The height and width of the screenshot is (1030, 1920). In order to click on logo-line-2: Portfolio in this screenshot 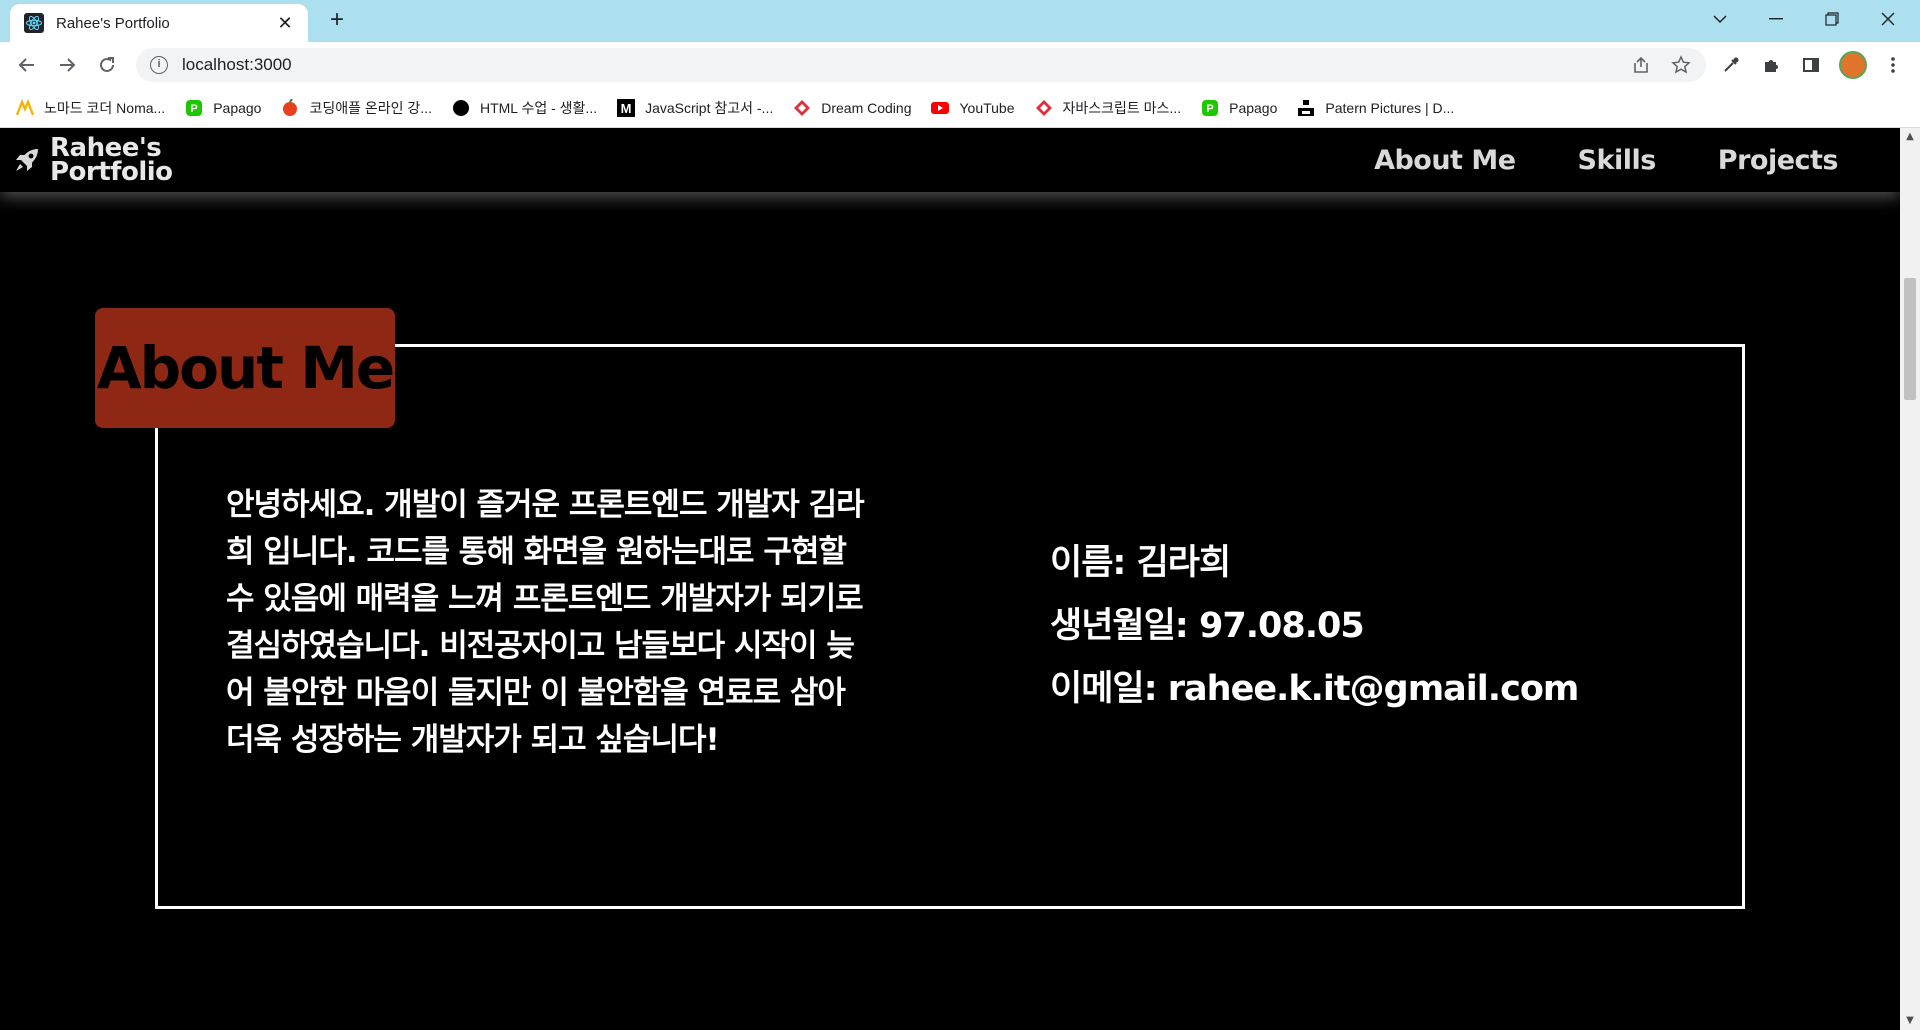, I will do `click(111, 172)`.